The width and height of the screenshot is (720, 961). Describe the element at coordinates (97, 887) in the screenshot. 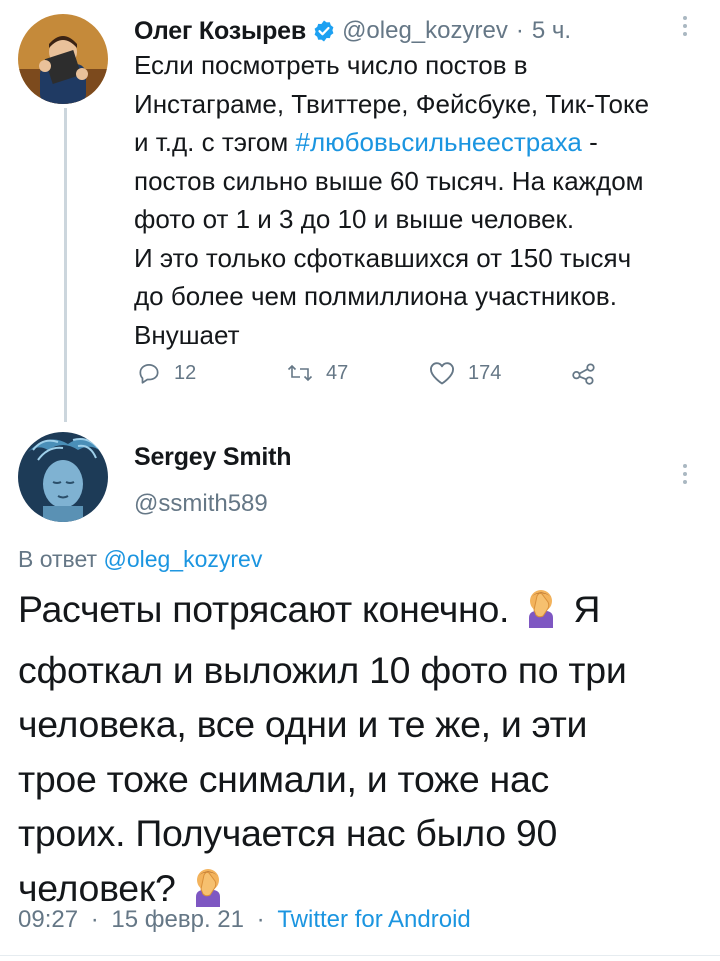

I see `reply-line-text: человек?` at that location.